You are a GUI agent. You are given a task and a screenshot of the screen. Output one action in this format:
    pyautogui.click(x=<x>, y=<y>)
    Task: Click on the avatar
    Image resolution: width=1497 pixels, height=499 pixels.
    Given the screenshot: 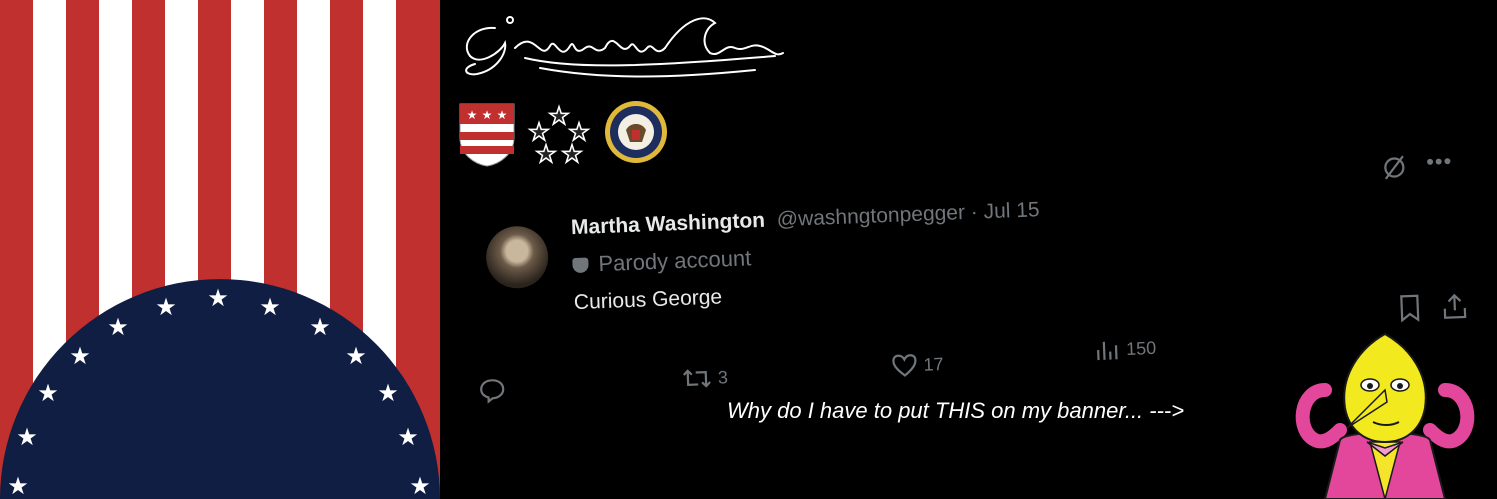 What is the action you would take?
    pyautogui.click(x=517, y=257)
    